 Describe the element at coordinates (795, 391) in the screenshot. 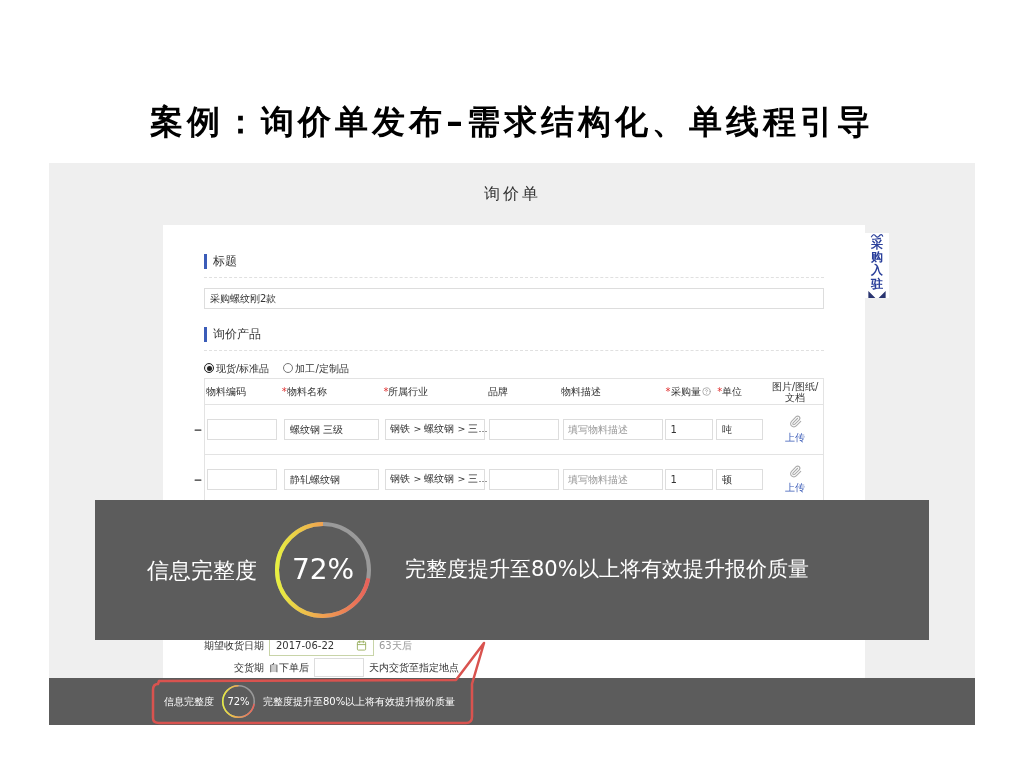

I see `column-header: 图片/图纸/文档` at that location.